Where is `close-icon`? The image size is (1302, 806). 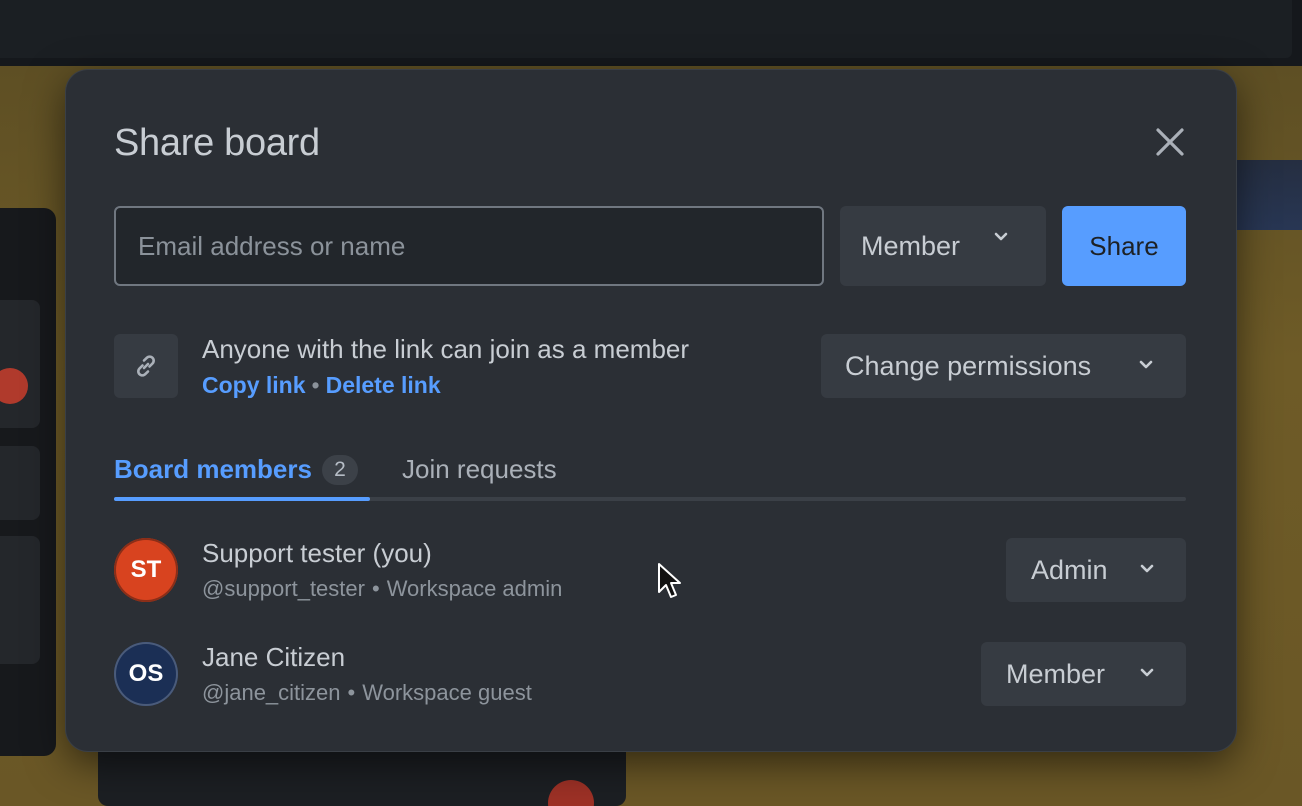
close-icon is located at coordinates (1170, 142).